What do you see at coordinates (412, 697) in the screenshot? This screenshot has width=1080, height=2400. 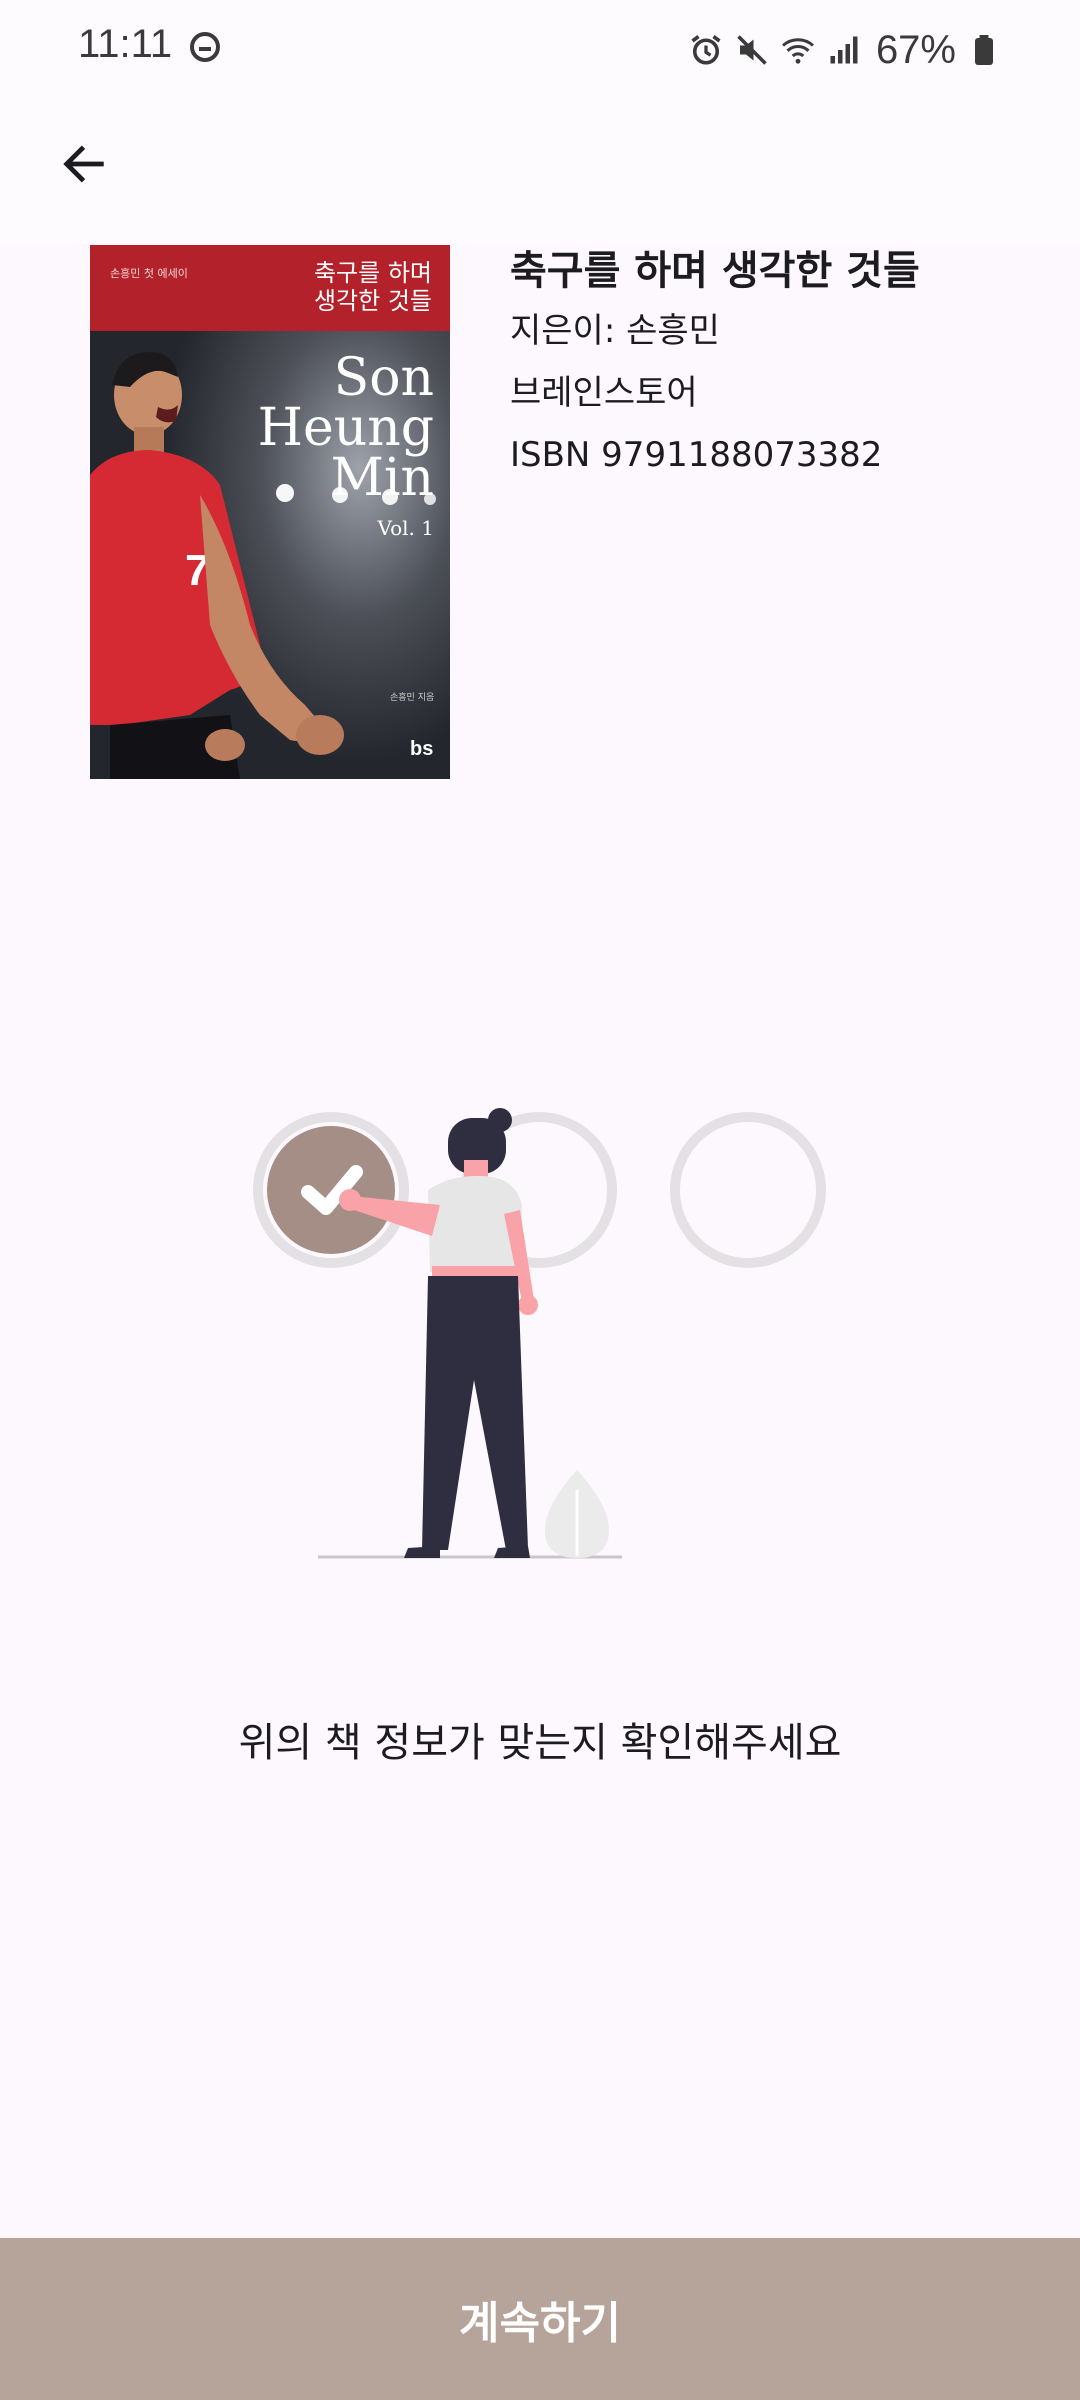 I see `cover-small-credit: 손흥민 지음` at bounding box center [412, 697].